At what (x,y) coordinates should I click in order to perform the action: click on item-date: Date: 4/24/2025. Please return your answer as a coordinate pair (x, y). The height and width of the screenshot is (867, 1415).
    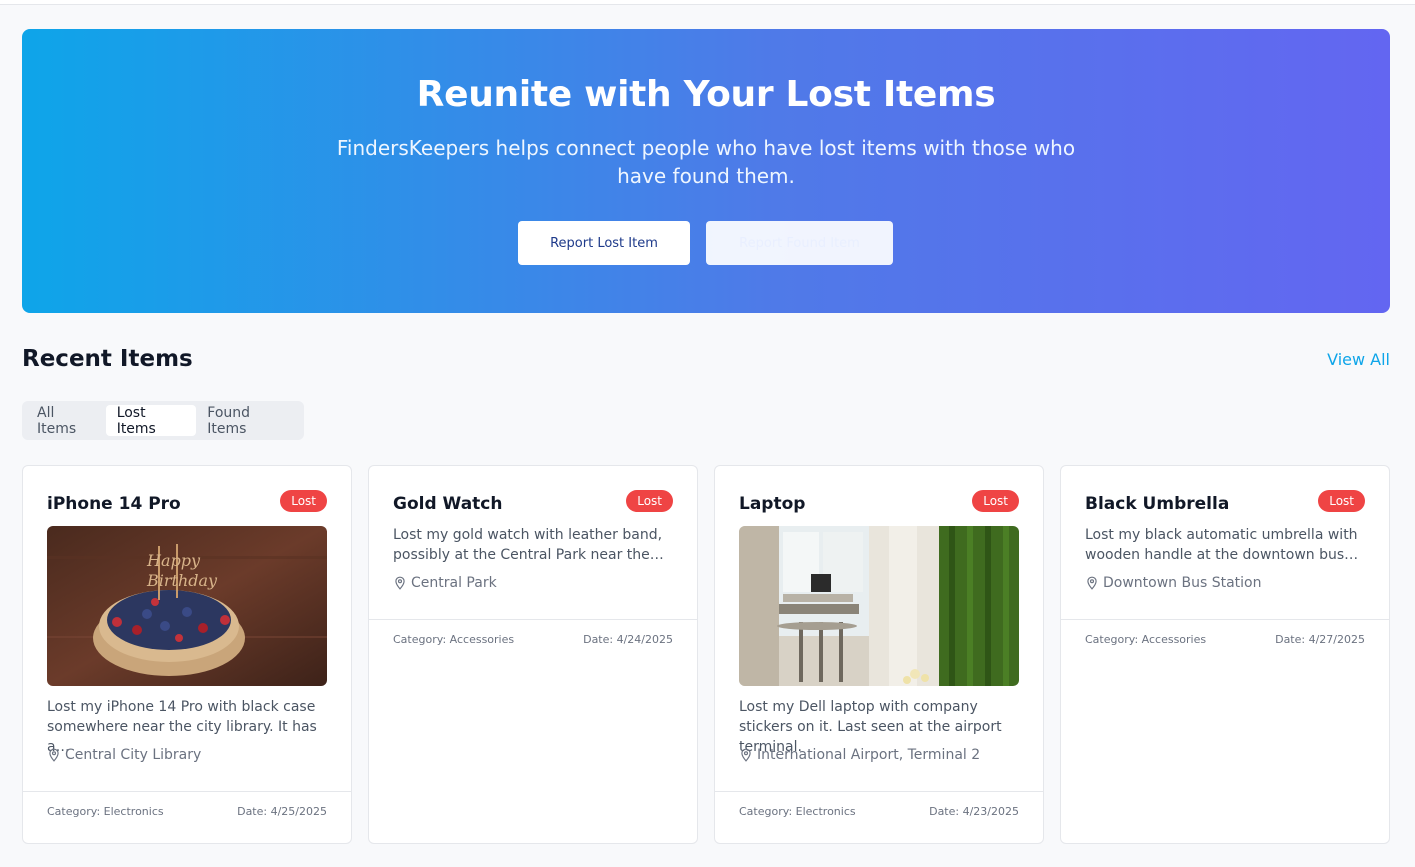
    Looking at the image, I should click on (628, 639).